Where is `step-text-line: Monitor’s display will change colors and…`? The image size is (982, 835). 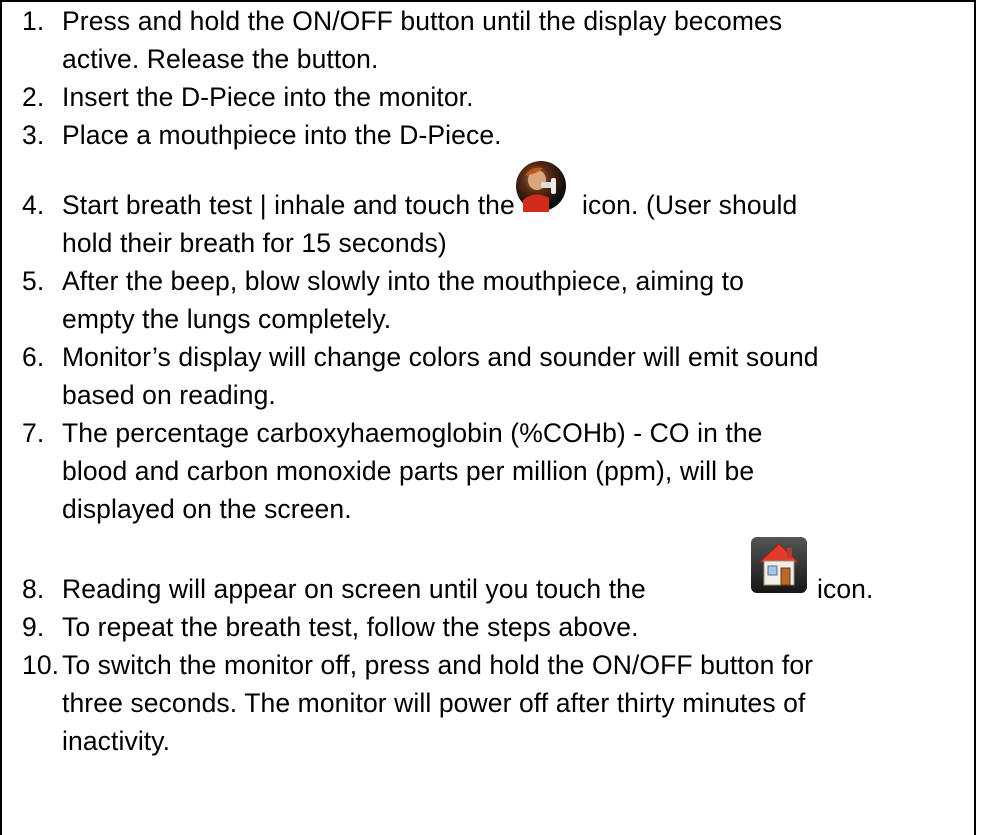 step-text-line: Monitor’s display will change colors and… is located at coordinates (440, 357).